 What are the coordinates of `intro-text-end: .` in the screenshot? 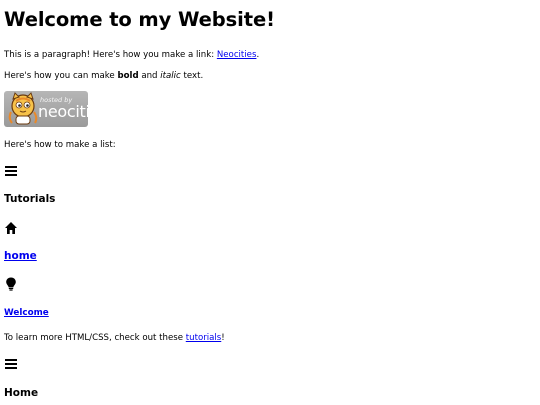 It's located at (258, 55).